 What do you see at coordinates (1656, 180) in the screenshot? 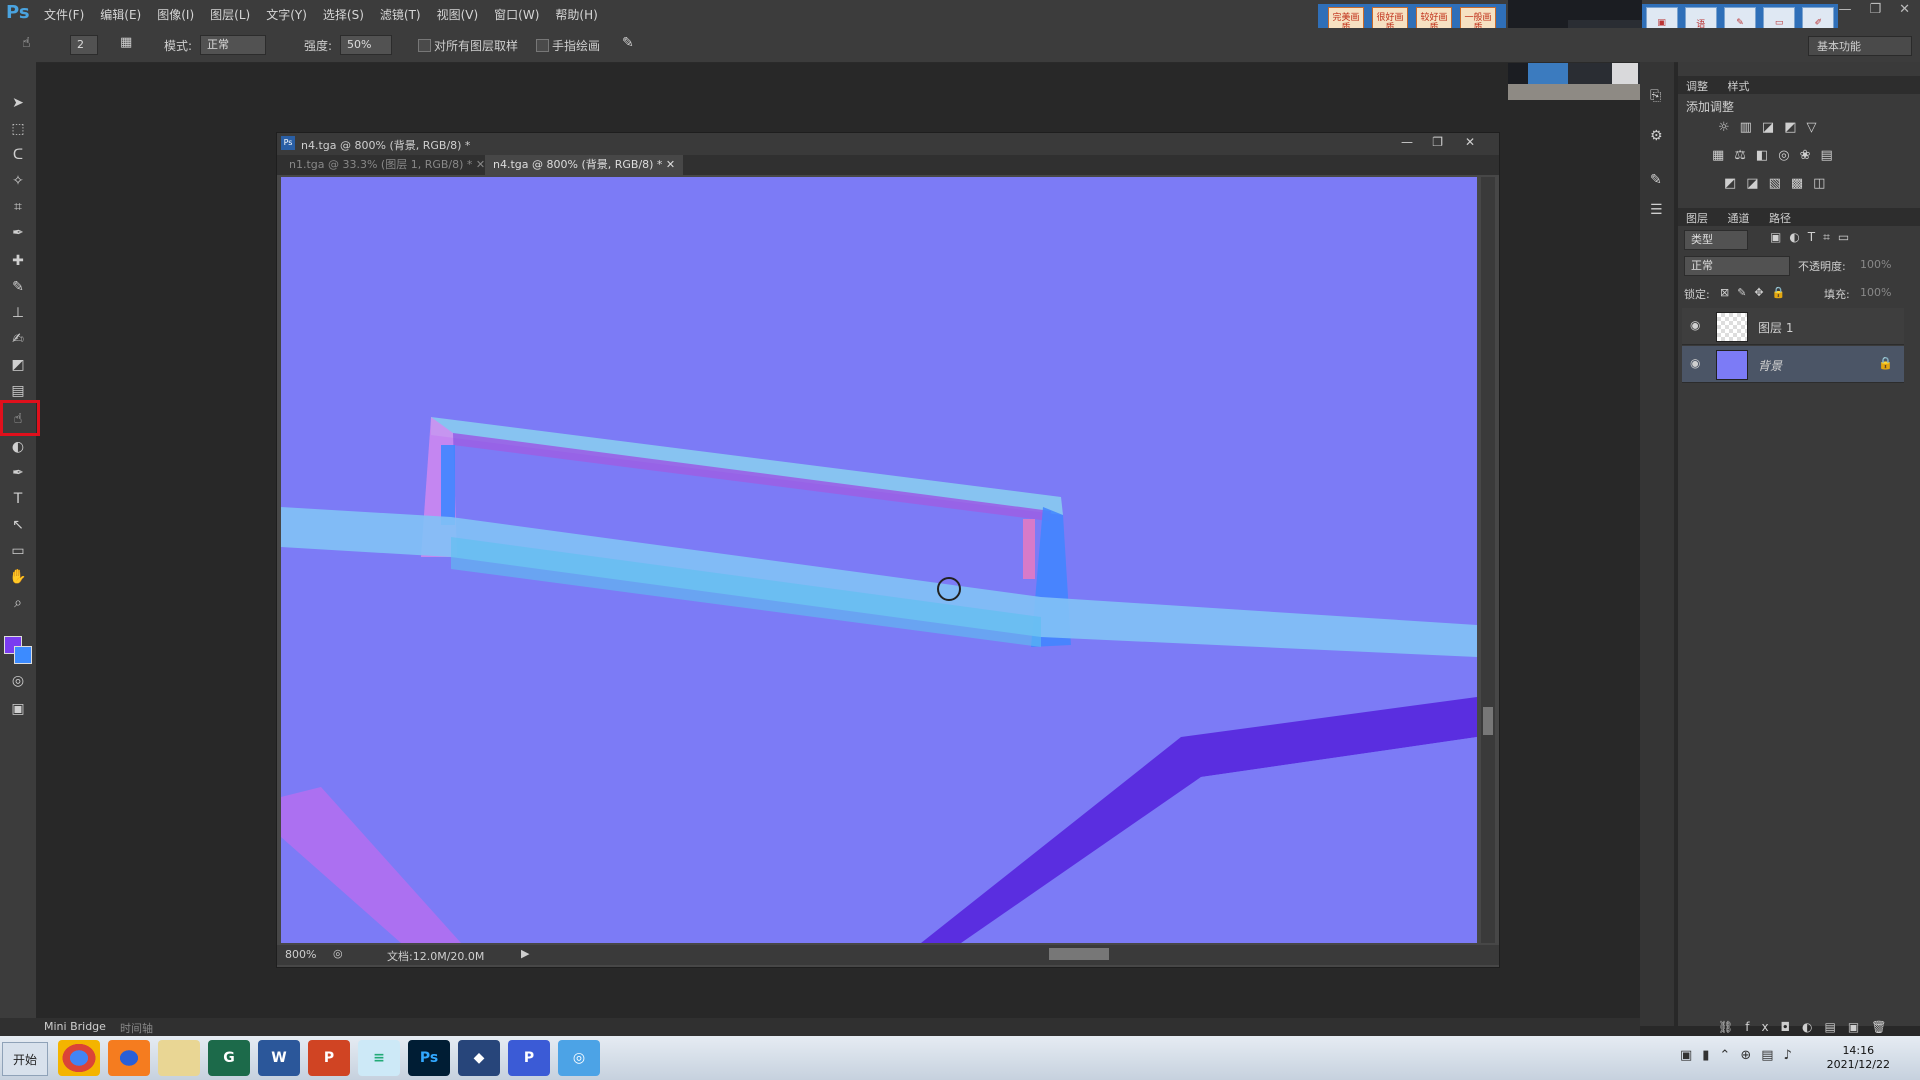
I see `brush-presets-icon: ✎` at bounding box center [1656, 180].